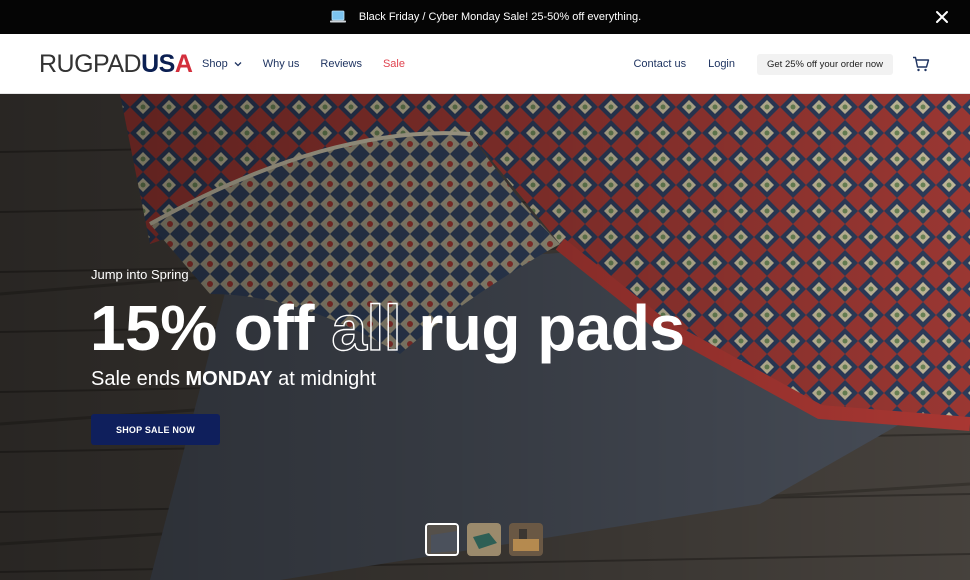  I want to click on nav-label-shop: Shop, so click(215, 64).